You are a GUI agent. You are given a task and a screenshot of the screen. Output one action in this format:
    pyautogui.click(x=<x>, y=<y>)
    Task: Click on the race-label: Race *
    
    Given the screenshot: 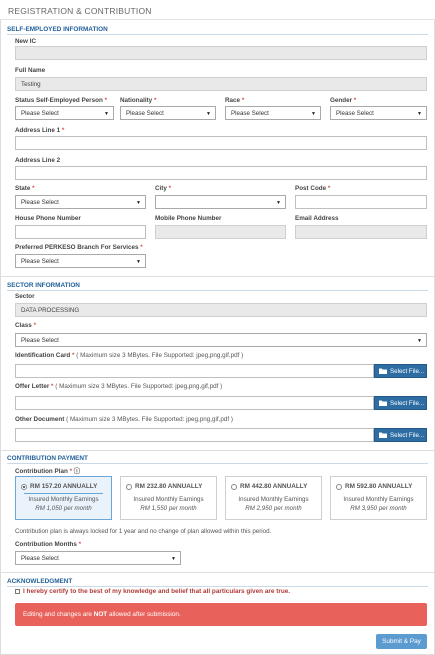 What is the action you would take?
    pyautogui.click(x=235, y=100)
    